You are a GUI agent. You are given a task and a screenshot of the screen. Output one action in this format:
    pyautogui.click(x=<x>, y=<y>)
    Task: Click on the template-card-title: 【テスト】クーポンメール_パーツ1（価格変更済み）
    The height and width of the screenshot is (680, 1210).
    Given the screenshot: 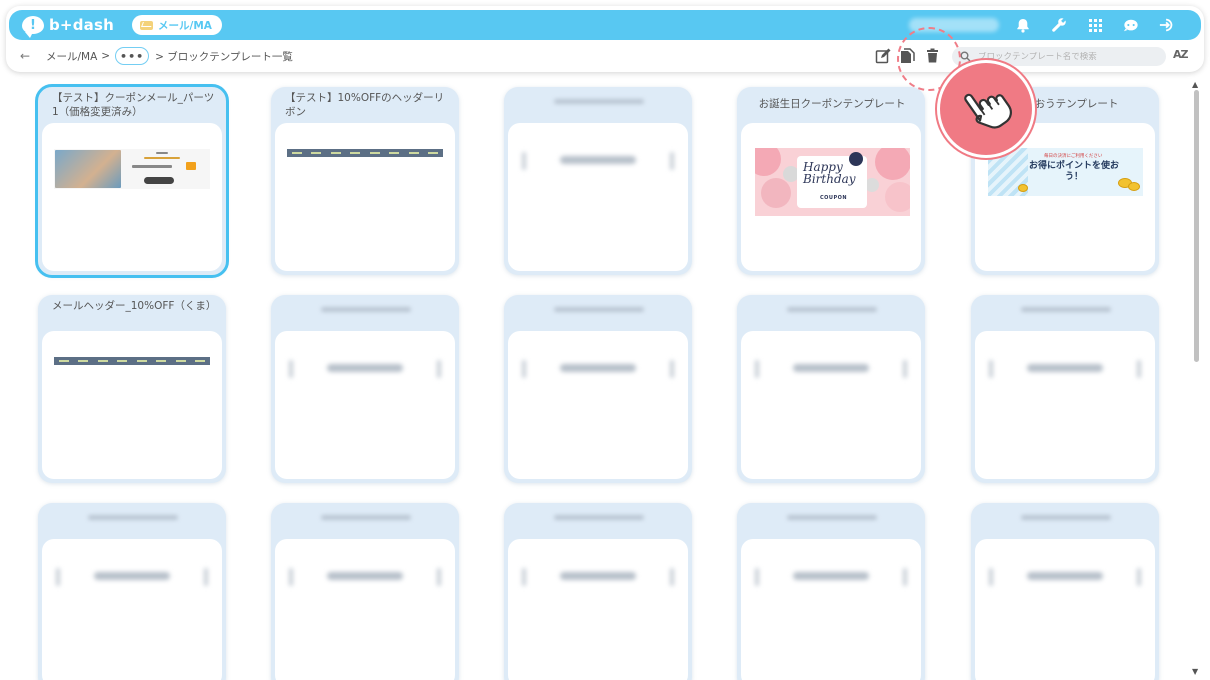 What is the action you would take?
    pyautogui.click(x=133, y=105)
    